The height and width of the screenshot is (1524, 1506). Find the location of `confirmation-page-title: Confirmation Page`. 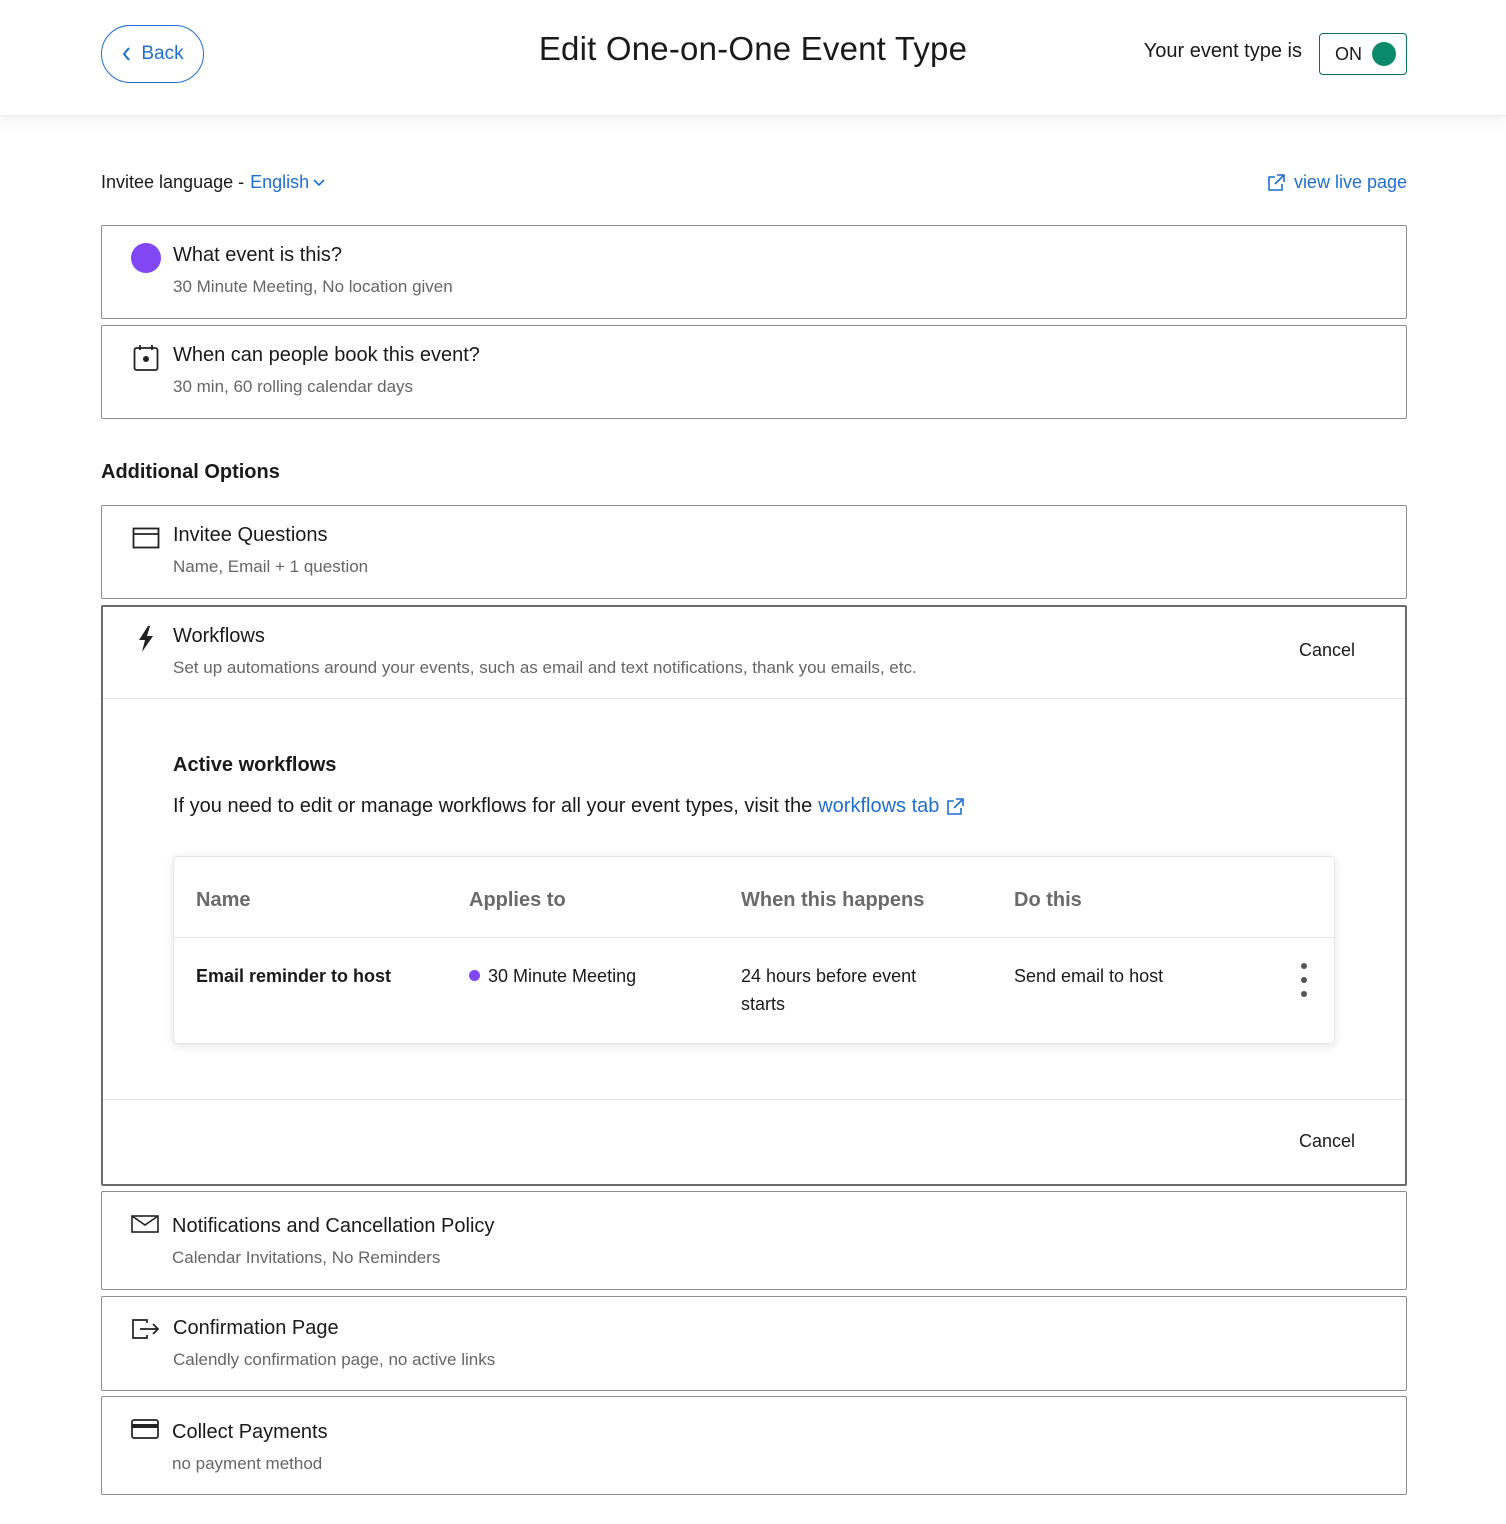

confirmation-page-title: Confirmation Page is located at coordinates (256, 1328).